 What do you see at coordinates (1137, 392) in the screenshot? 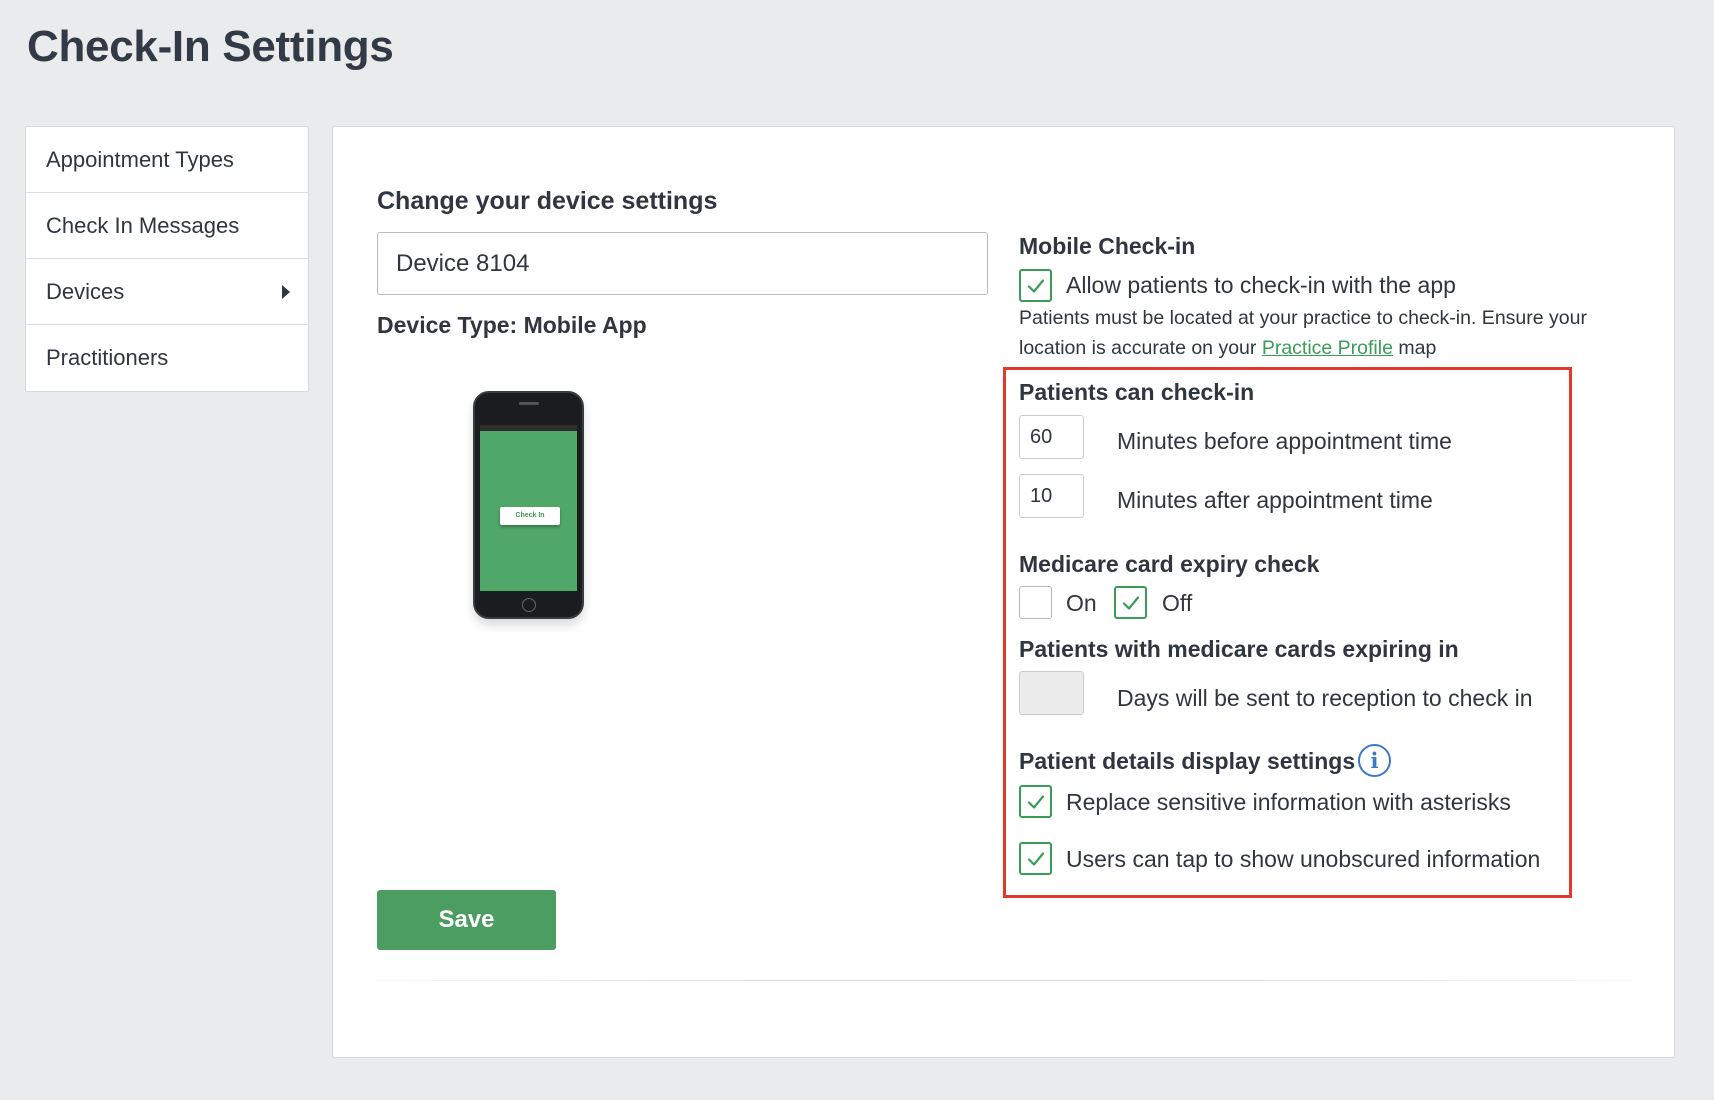
I see `patients-checkin-title: Patients can check-in` at bounding box center [1137, 392].